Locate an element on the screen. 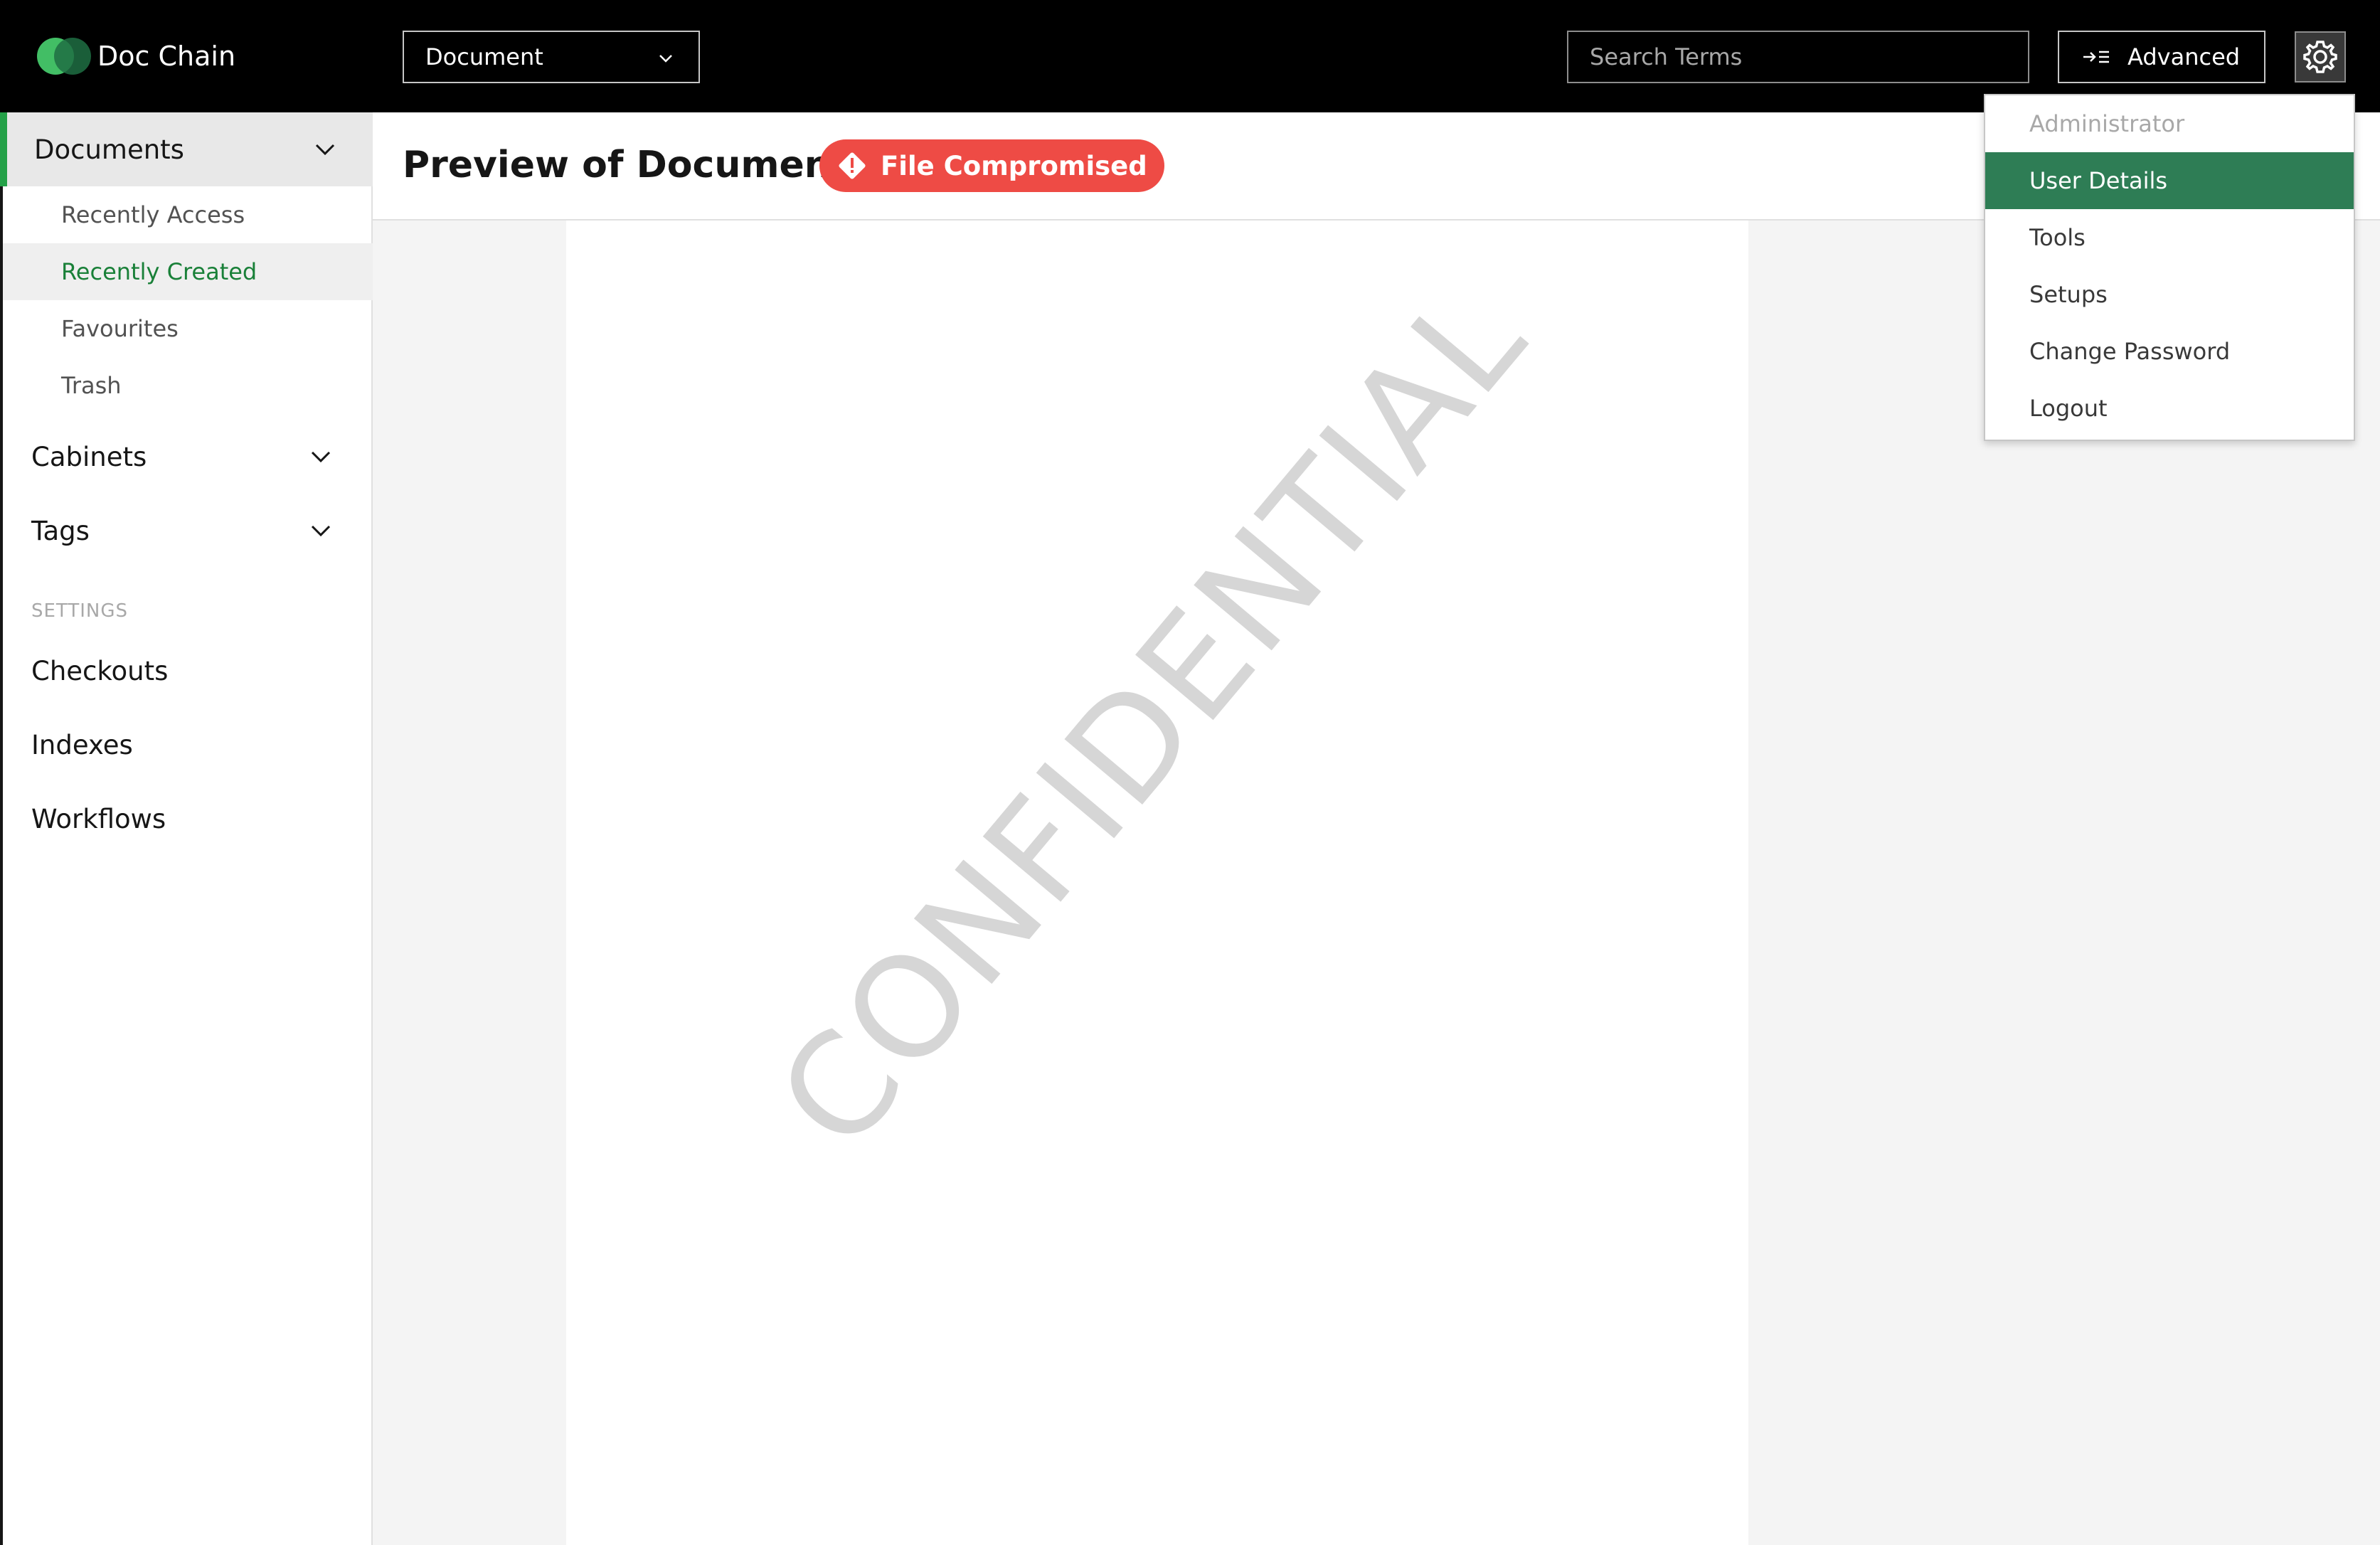  sidebar-item-favourites: Favourites is located at coordinates (188, 328).